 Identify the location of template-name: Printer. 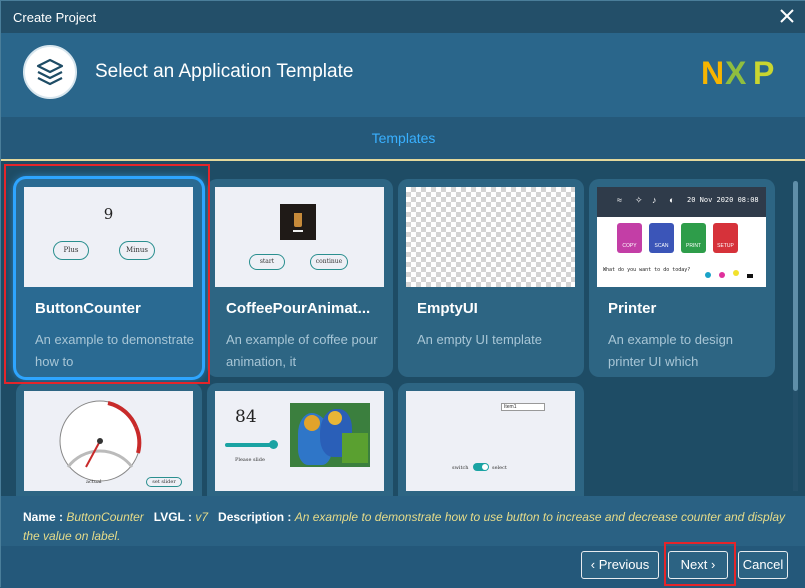
(632, 308).